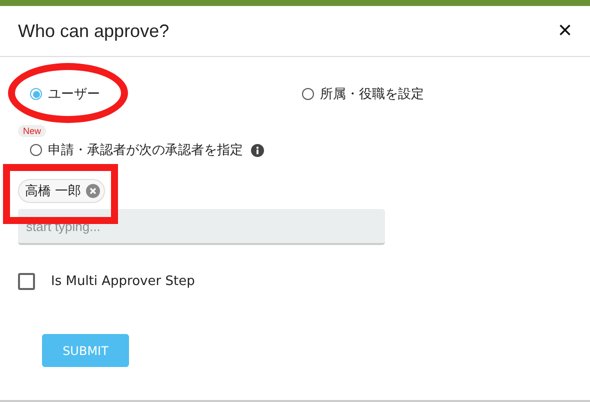  I want to click on dialog-title: Who can approve?, so click(94, 31).